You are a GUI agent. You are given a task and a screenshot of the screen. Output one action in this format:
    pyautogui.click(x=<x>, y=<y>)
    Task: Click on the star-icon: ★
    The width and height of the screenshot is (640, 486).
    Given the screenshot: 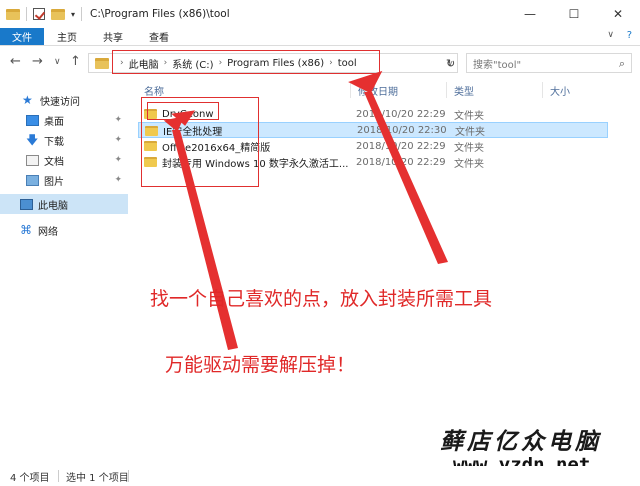 What is the action you would take?
    pyautogui.click(x=27, y=99)
    